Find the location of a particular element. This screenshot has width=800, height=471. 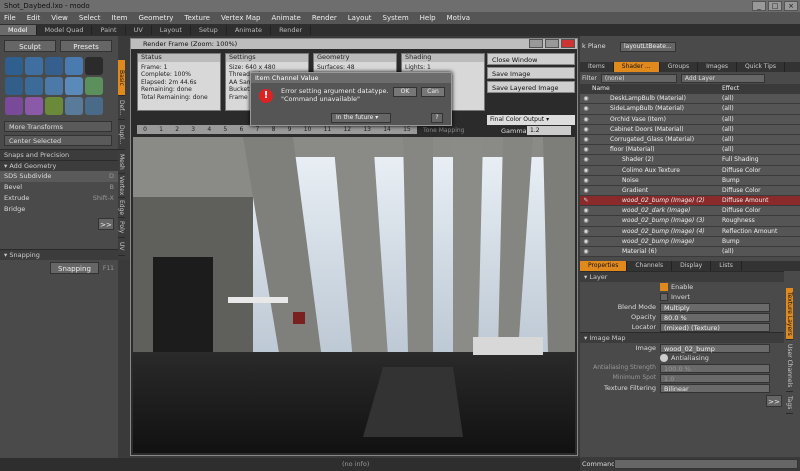

min-spot-input: 1.0 is located at coordinates (715, 378).